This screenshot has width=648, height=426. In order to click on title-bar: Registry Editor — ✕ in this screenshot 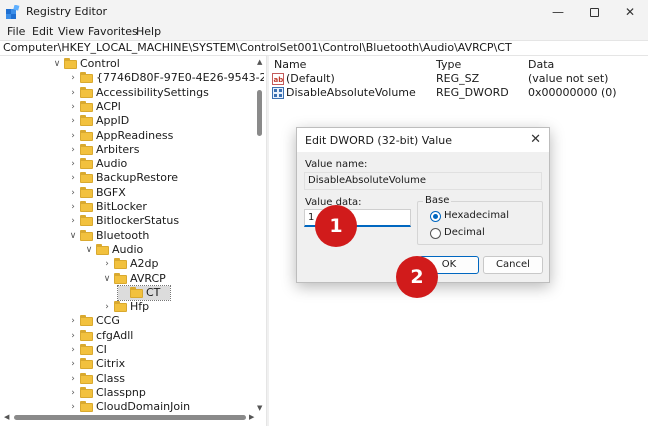, I will do `click(324, 12)`.